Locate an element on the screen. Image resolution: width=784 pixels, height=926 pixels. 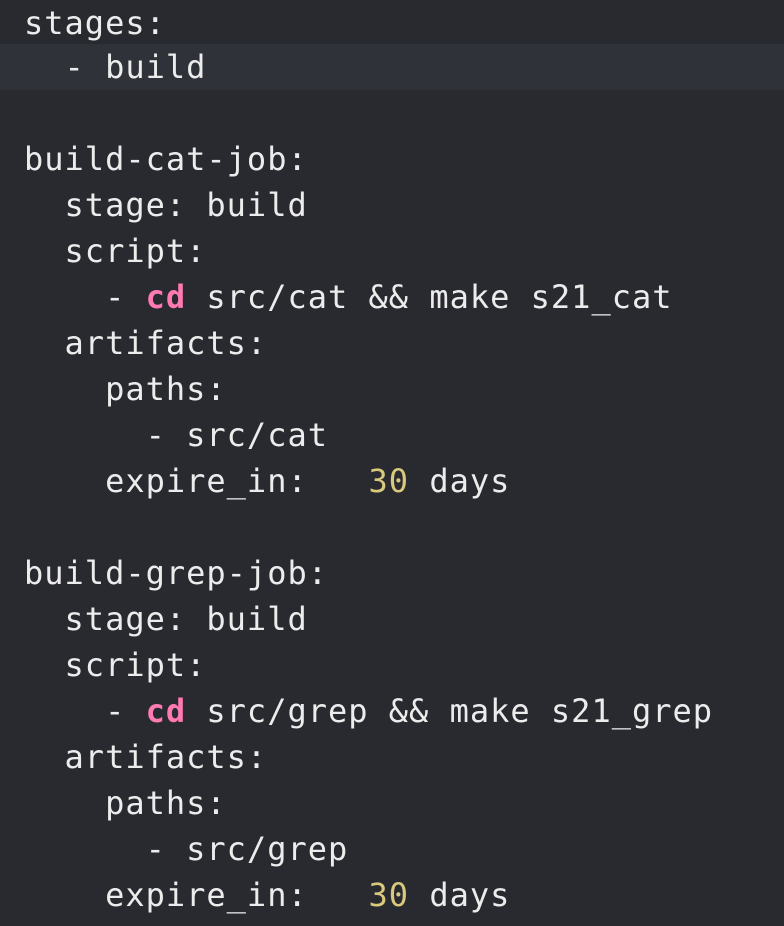
code-text: - src/cat is located at coordinates (176, 435).